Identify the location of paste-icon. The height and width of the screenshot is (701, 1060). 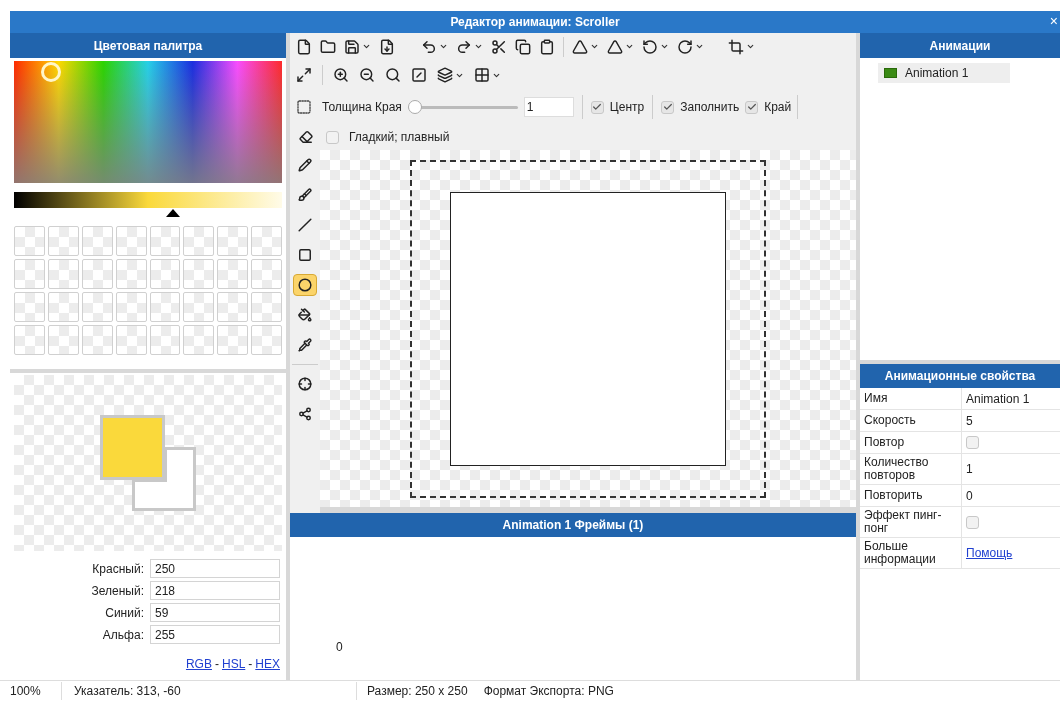
(547, 46).